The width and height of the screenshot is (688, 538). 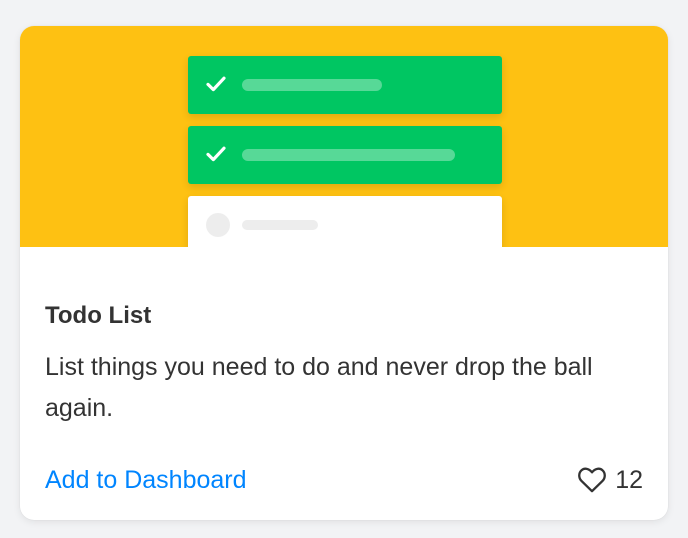 I want to click on pending-task-card, so click(x=345, y=221).